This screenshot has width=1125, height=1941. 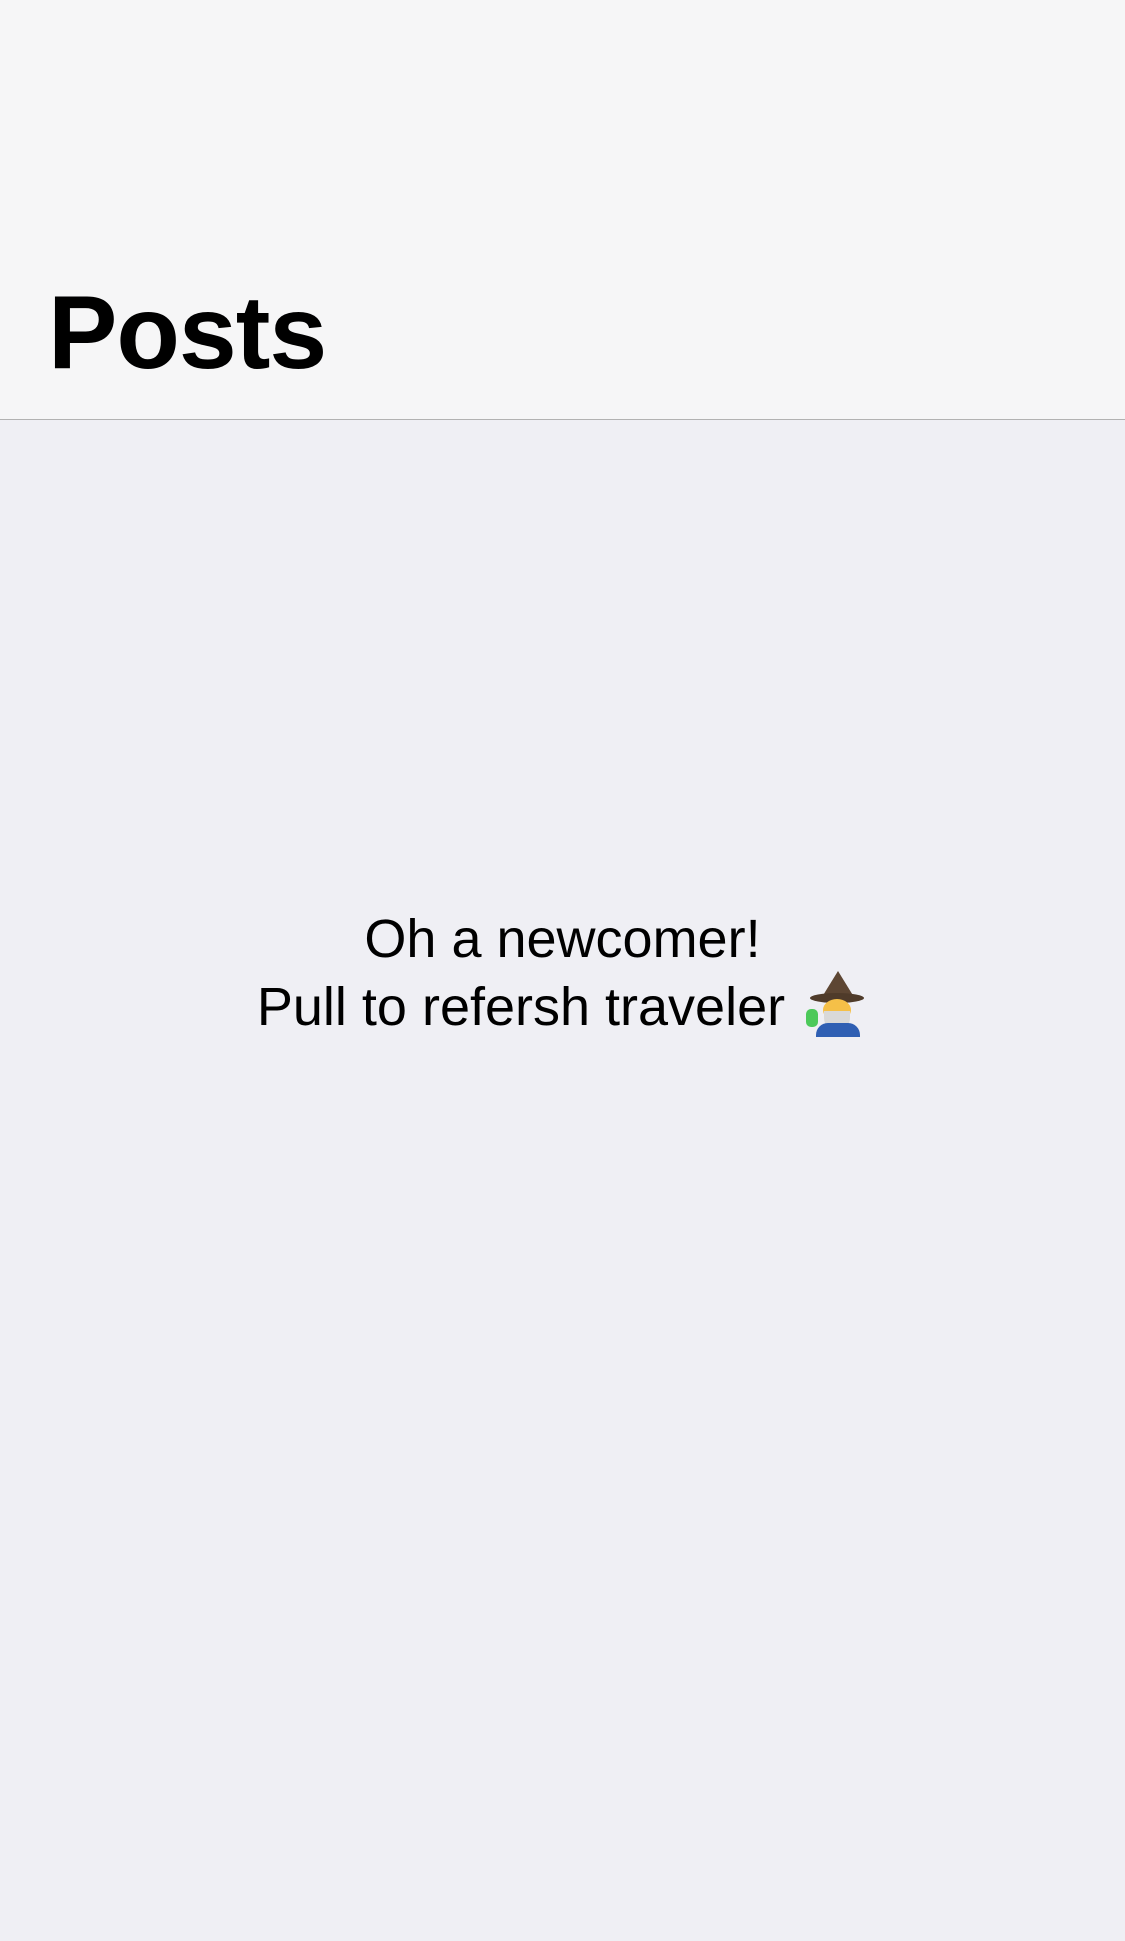 I want to click on empty-state-message: Oh a newcomer! Pull to refersh traveler, so click(x=562, y=973).